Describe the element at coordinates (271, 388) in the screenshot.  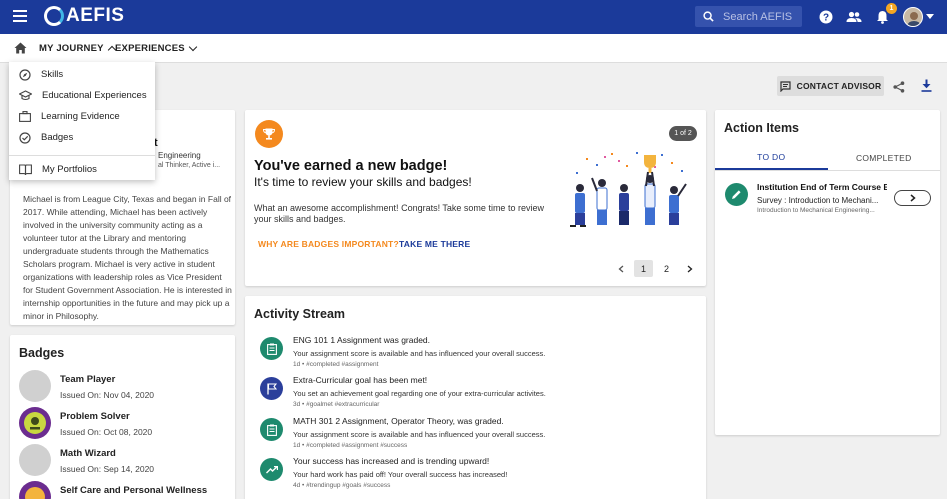
I see `flag-icon` at that location.